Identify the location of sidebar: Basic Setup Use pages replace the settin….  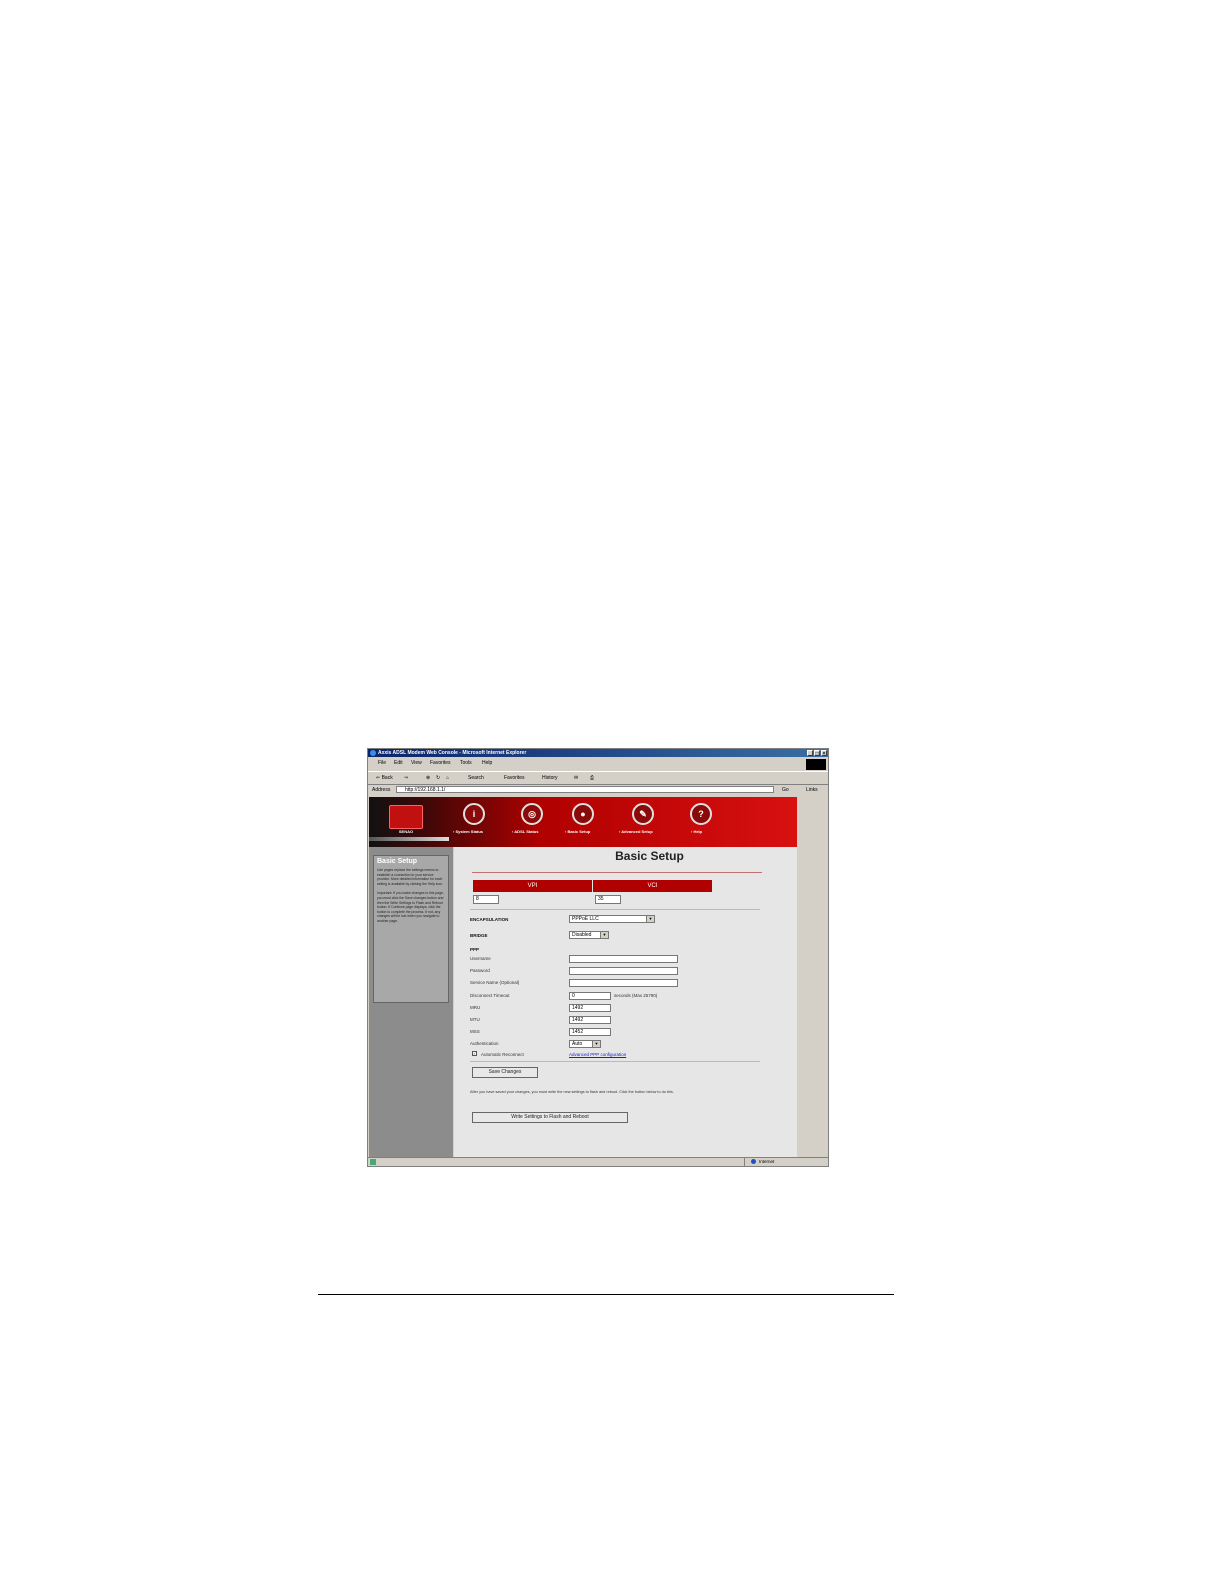
(411, 1003).